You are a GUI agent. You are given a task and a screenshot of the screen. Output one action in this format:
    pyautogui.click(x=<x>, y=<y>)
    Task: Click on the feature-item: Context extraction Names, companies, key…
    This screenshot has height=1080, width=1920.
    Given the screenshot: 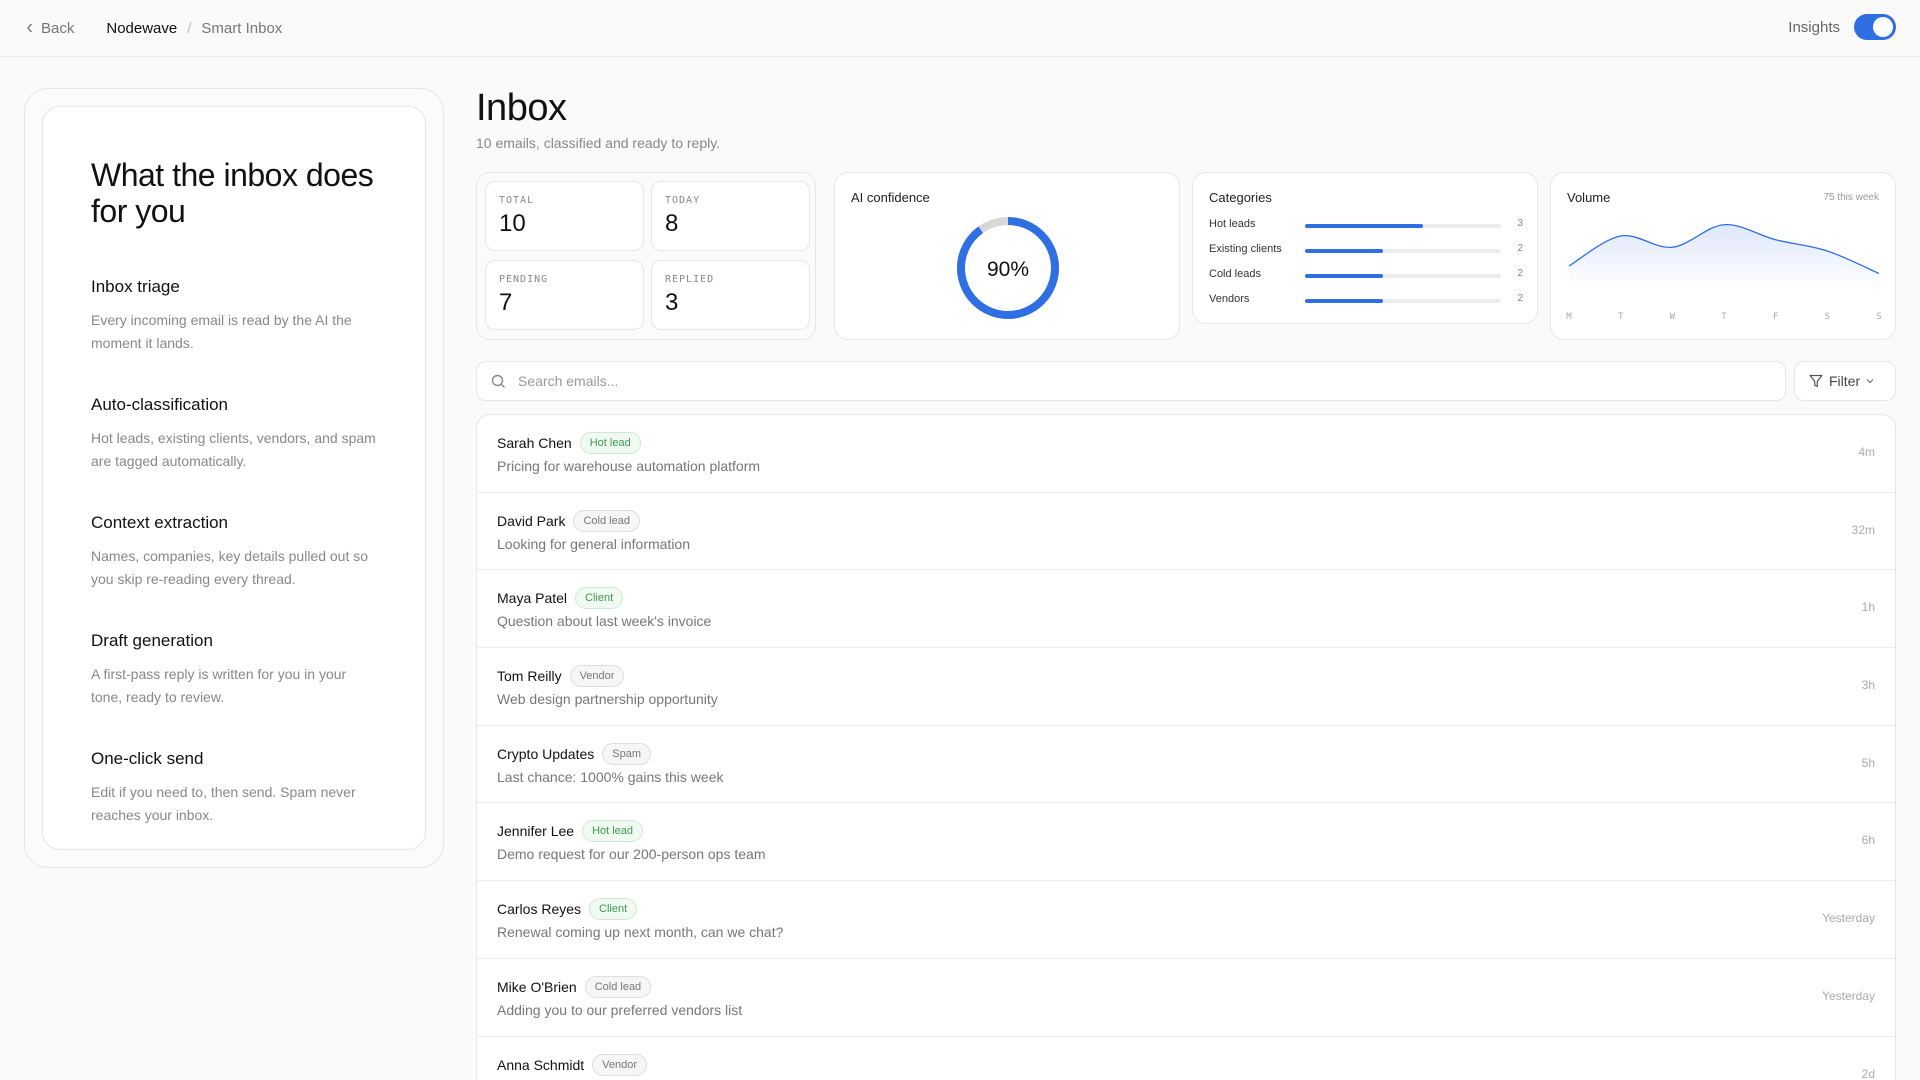 What is the action you would take?
    pyautogui.click(x=234, y=552)
    